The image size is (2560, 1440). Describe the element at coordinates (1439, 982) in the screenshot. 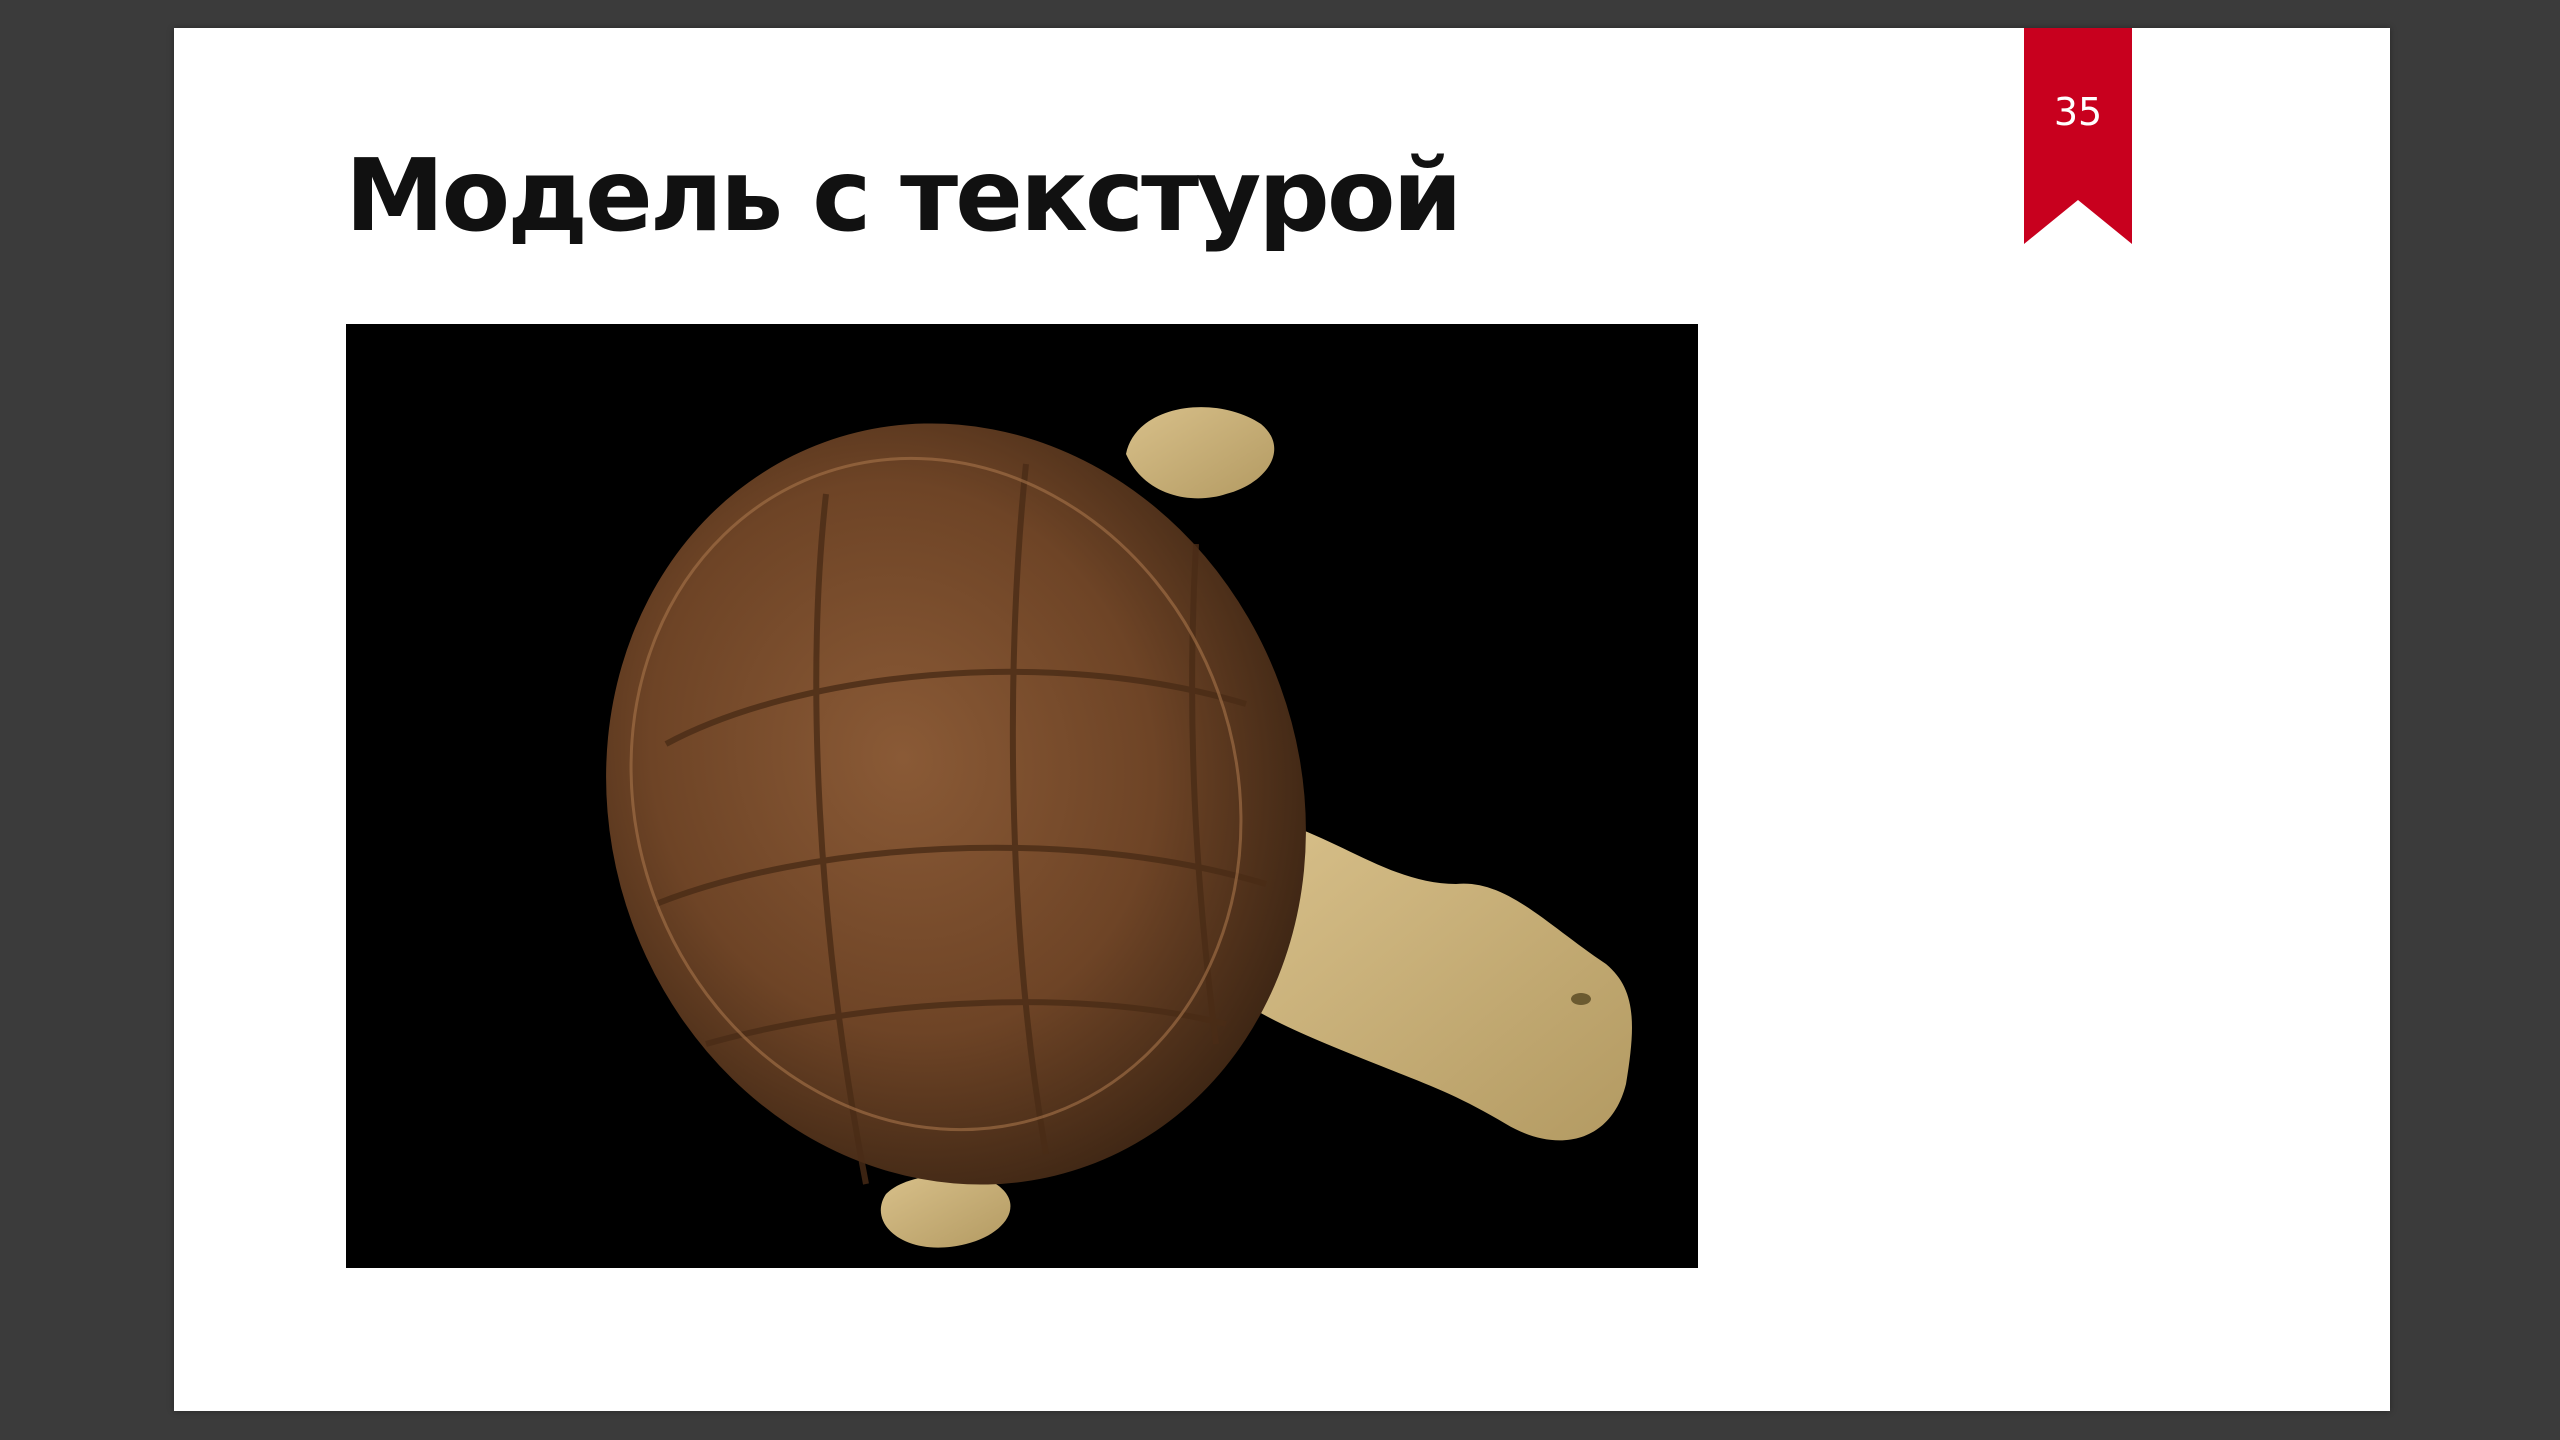

I see `turtle-neck-head` at that location.